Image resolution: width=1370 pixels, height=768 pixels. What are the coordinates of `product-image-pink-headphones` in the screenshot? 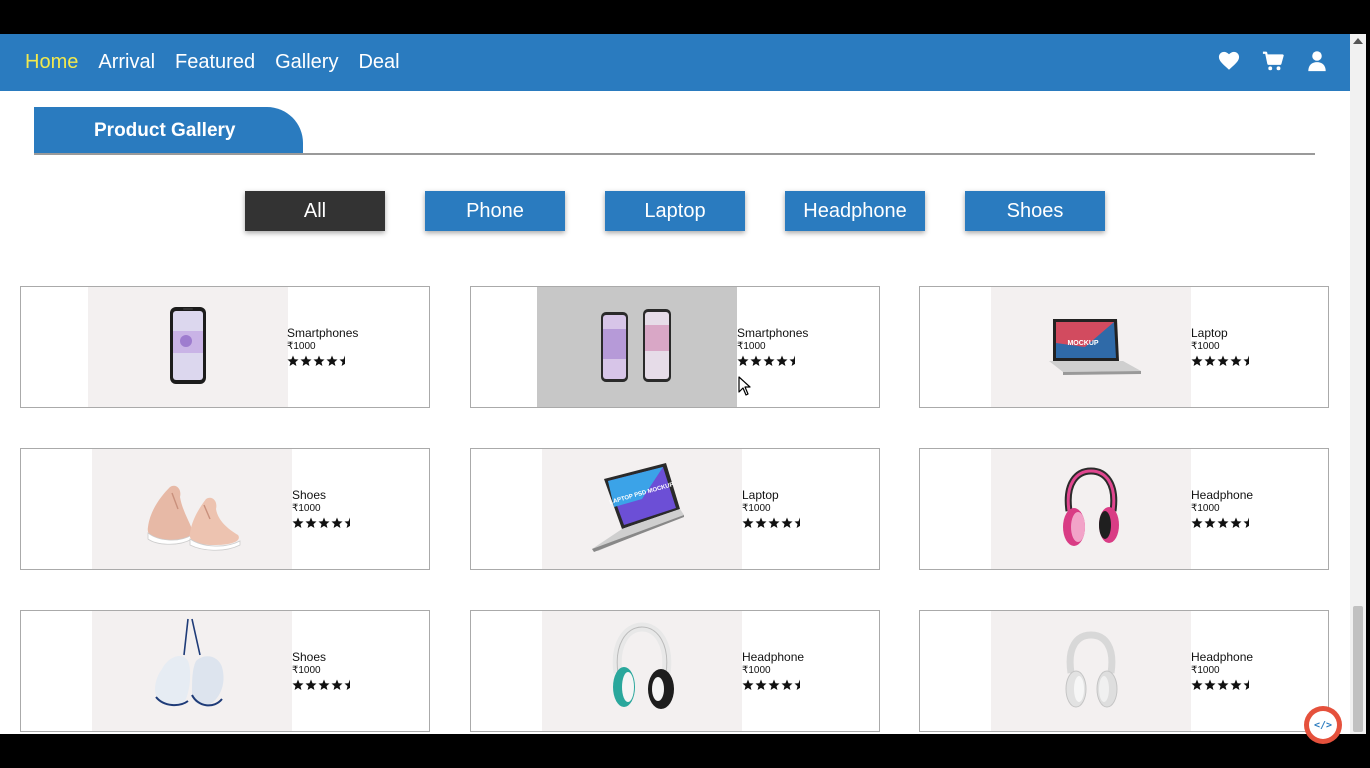 It's located at (1091, 509).